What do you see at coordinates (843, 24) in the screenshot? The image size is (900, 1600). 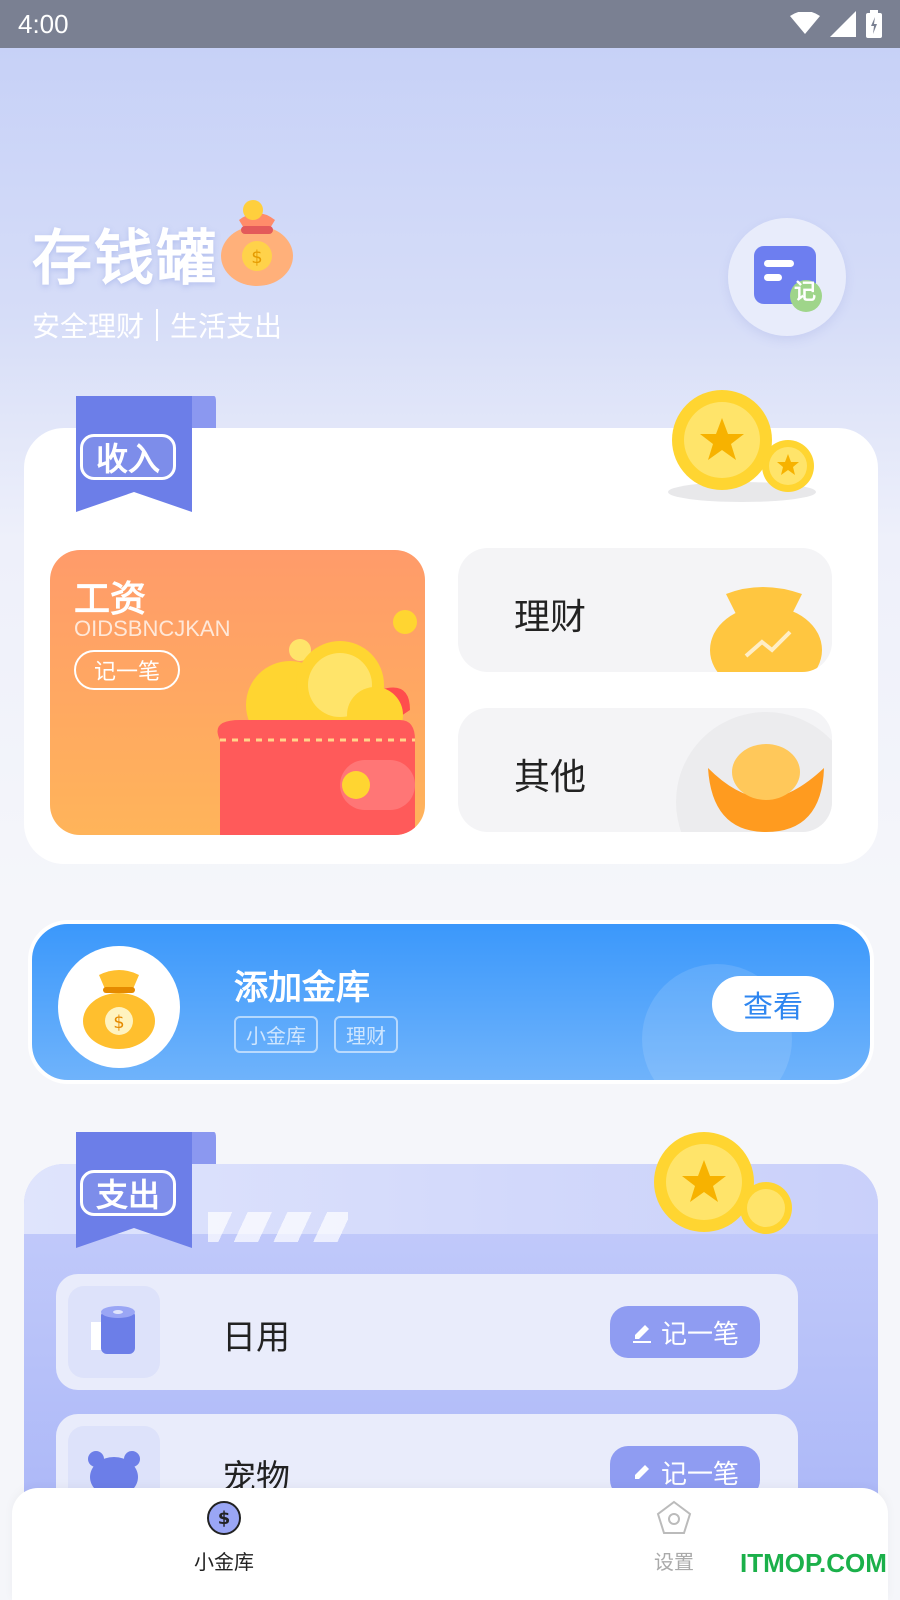 I see `signal-icon` at bounding box center [843, 24].